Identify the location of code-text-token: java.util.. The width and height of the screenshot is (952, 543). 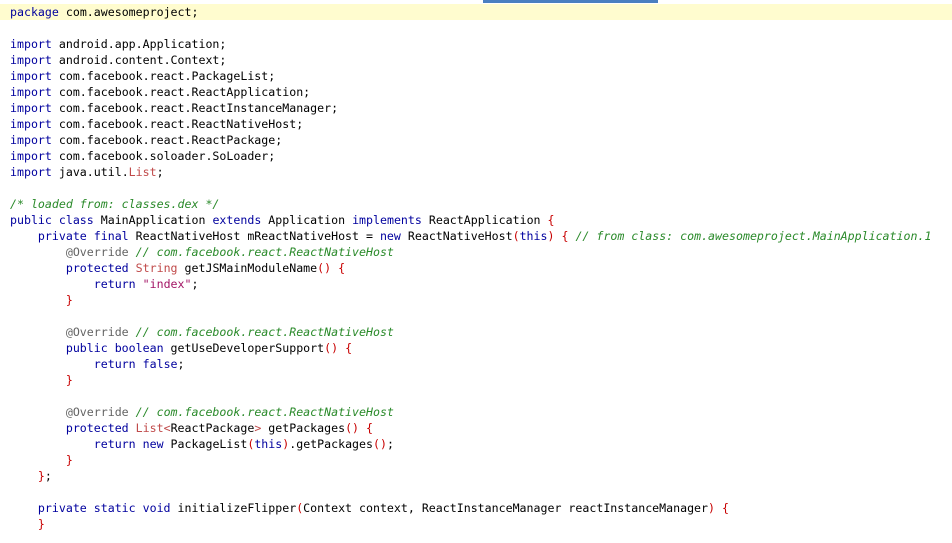
(90, 172).